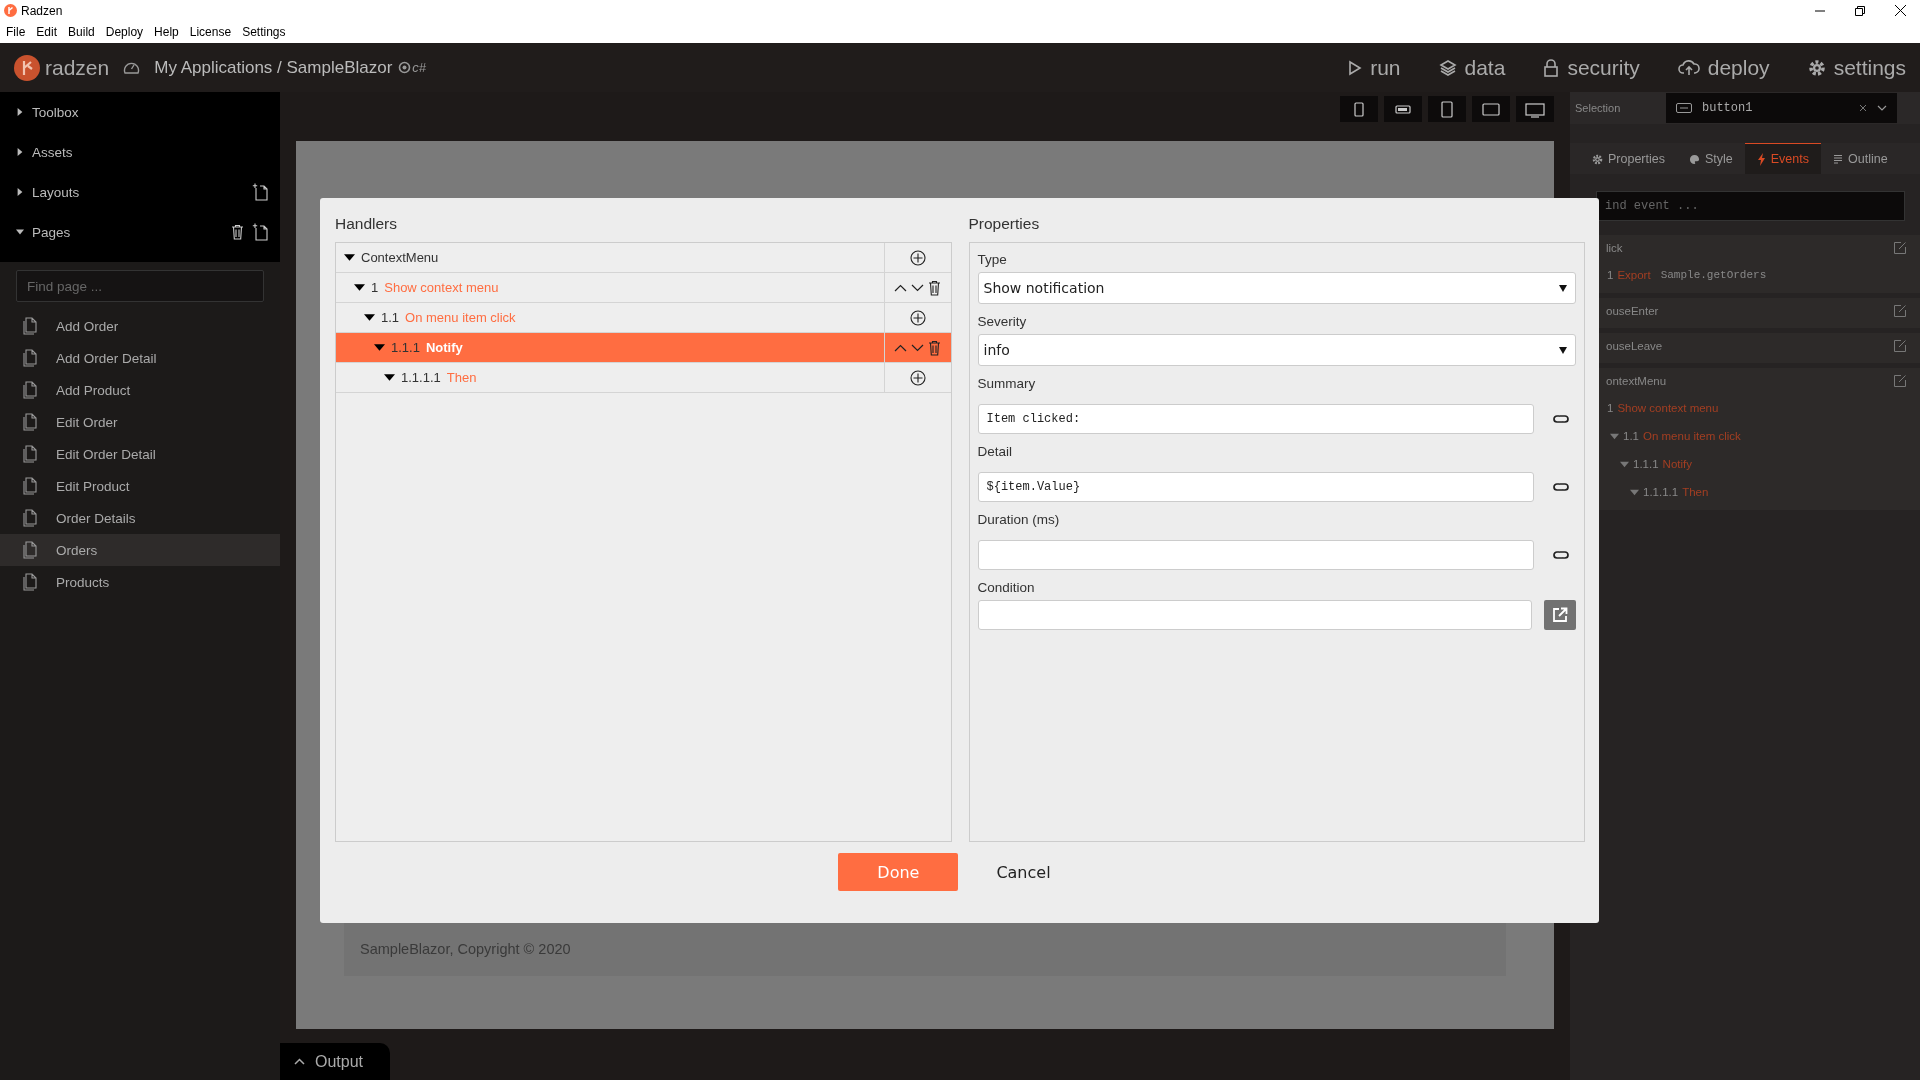 This screenshot has width=1920, height=1080. I want to click on nav-link: settings, so click(1856, 67).